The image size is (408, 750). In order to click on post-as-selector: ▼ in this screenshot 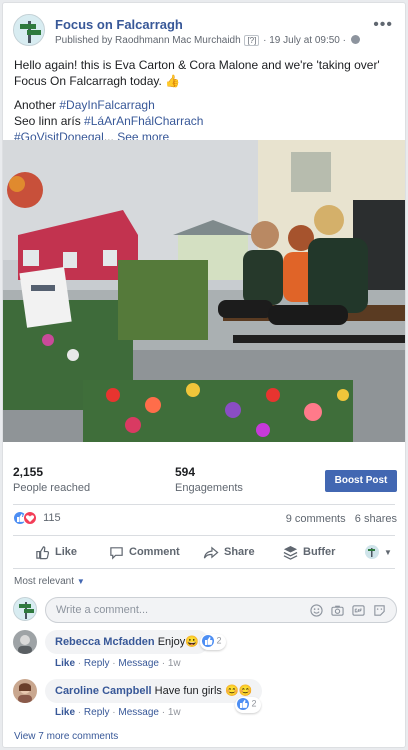, I will do `click(378, 552)`.